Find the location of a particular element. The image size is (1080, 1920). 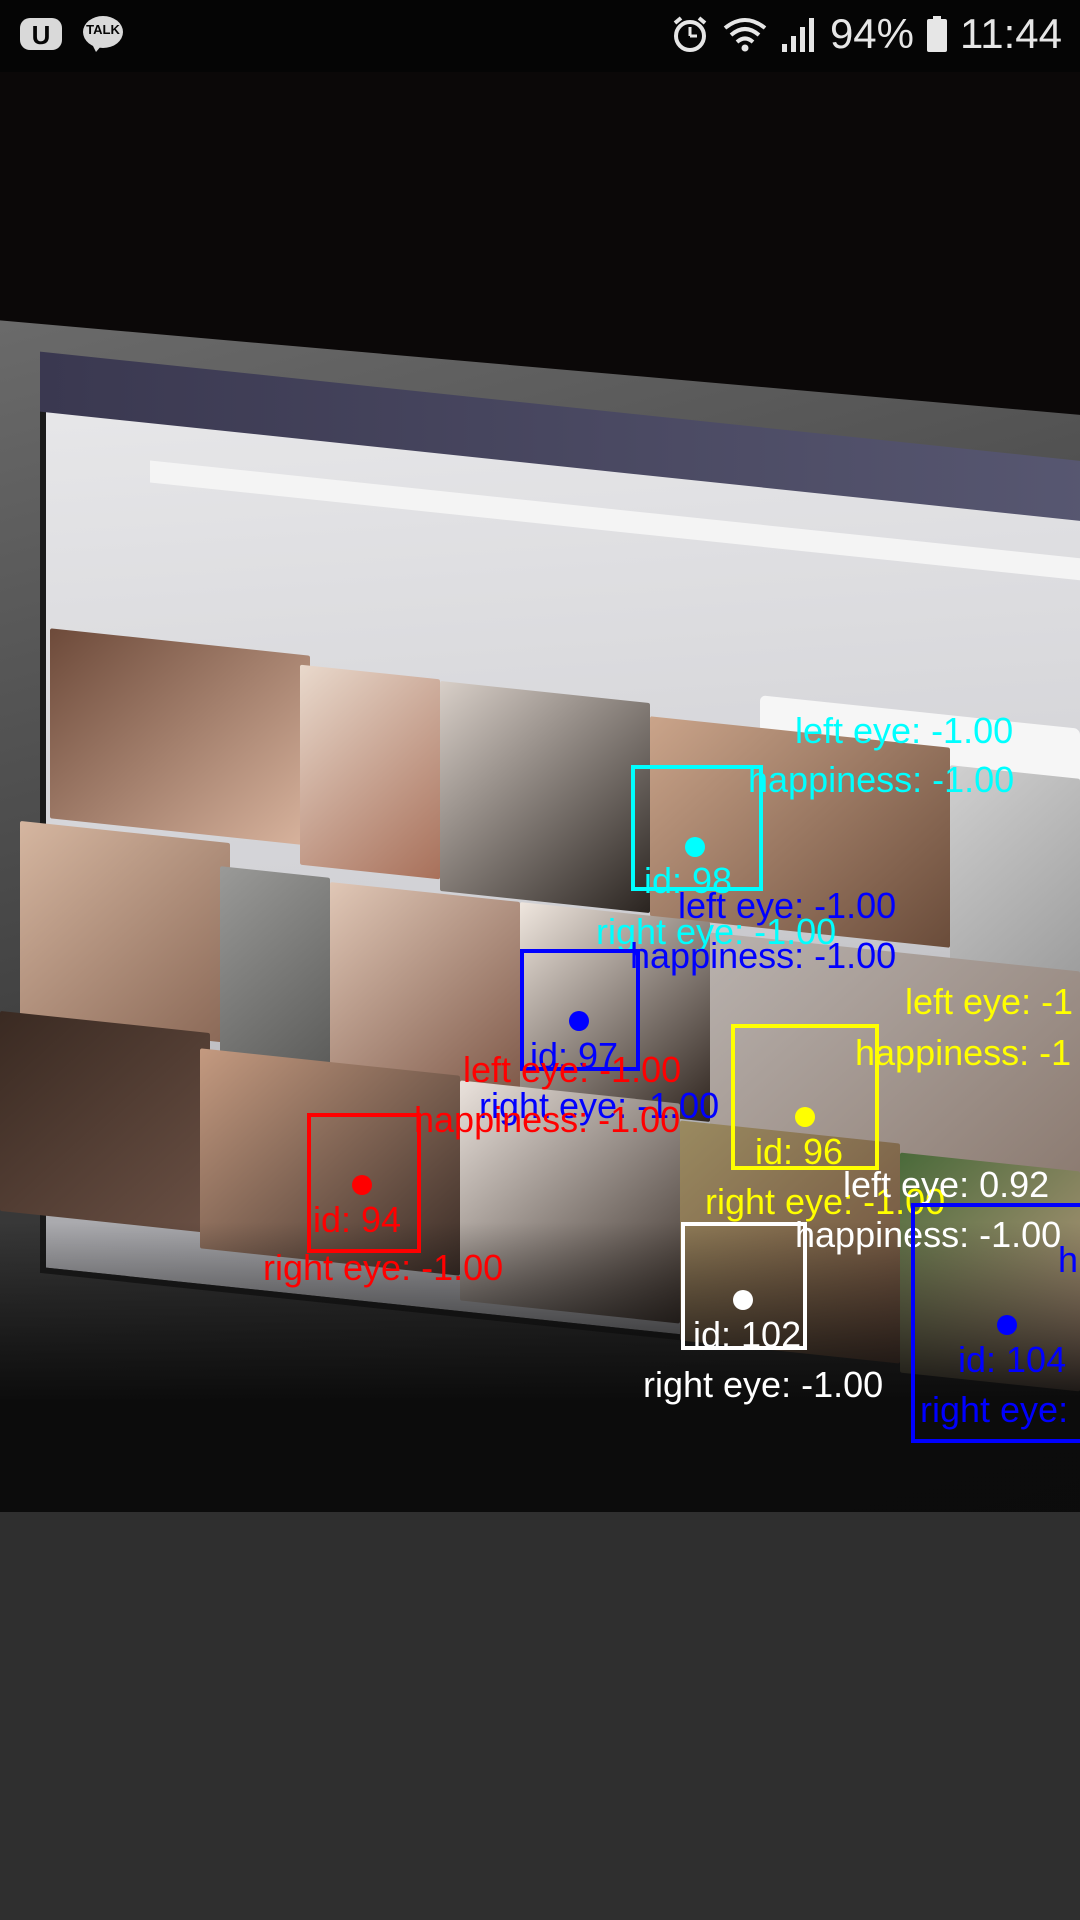

signal-icon is located at coordinates (799, 34).